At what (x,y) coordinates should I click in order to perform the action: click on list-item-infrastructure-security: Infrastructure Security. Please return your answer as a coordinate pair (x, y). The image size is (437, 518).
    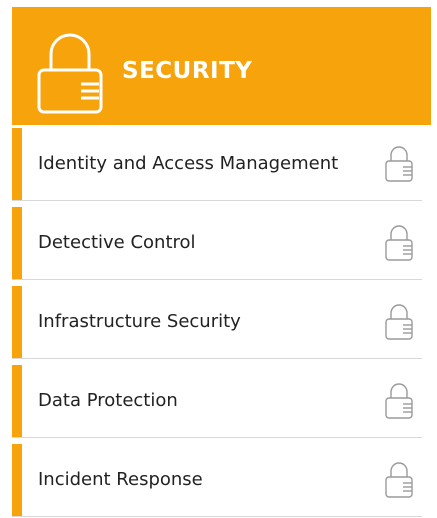
    Looking at the image, I should click on (217, 322).